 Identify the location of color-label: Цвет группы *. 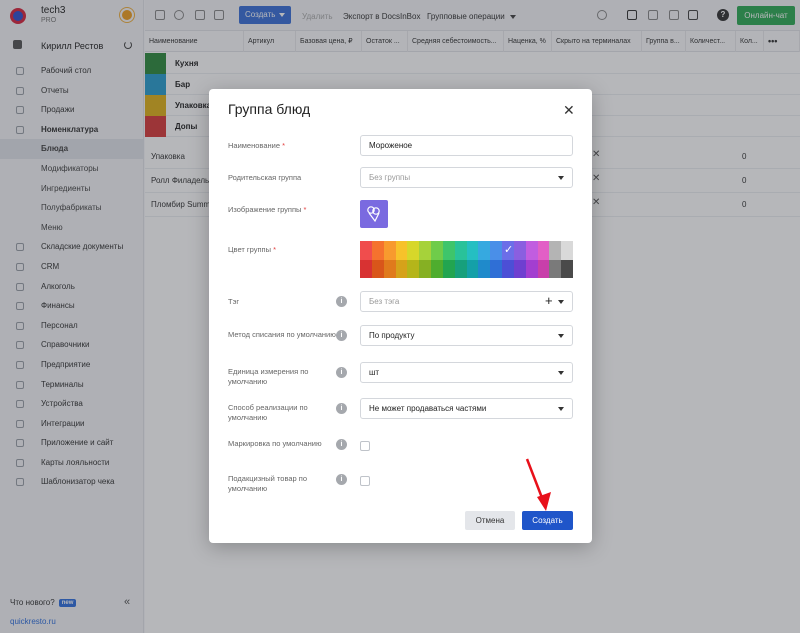
(283, 250).